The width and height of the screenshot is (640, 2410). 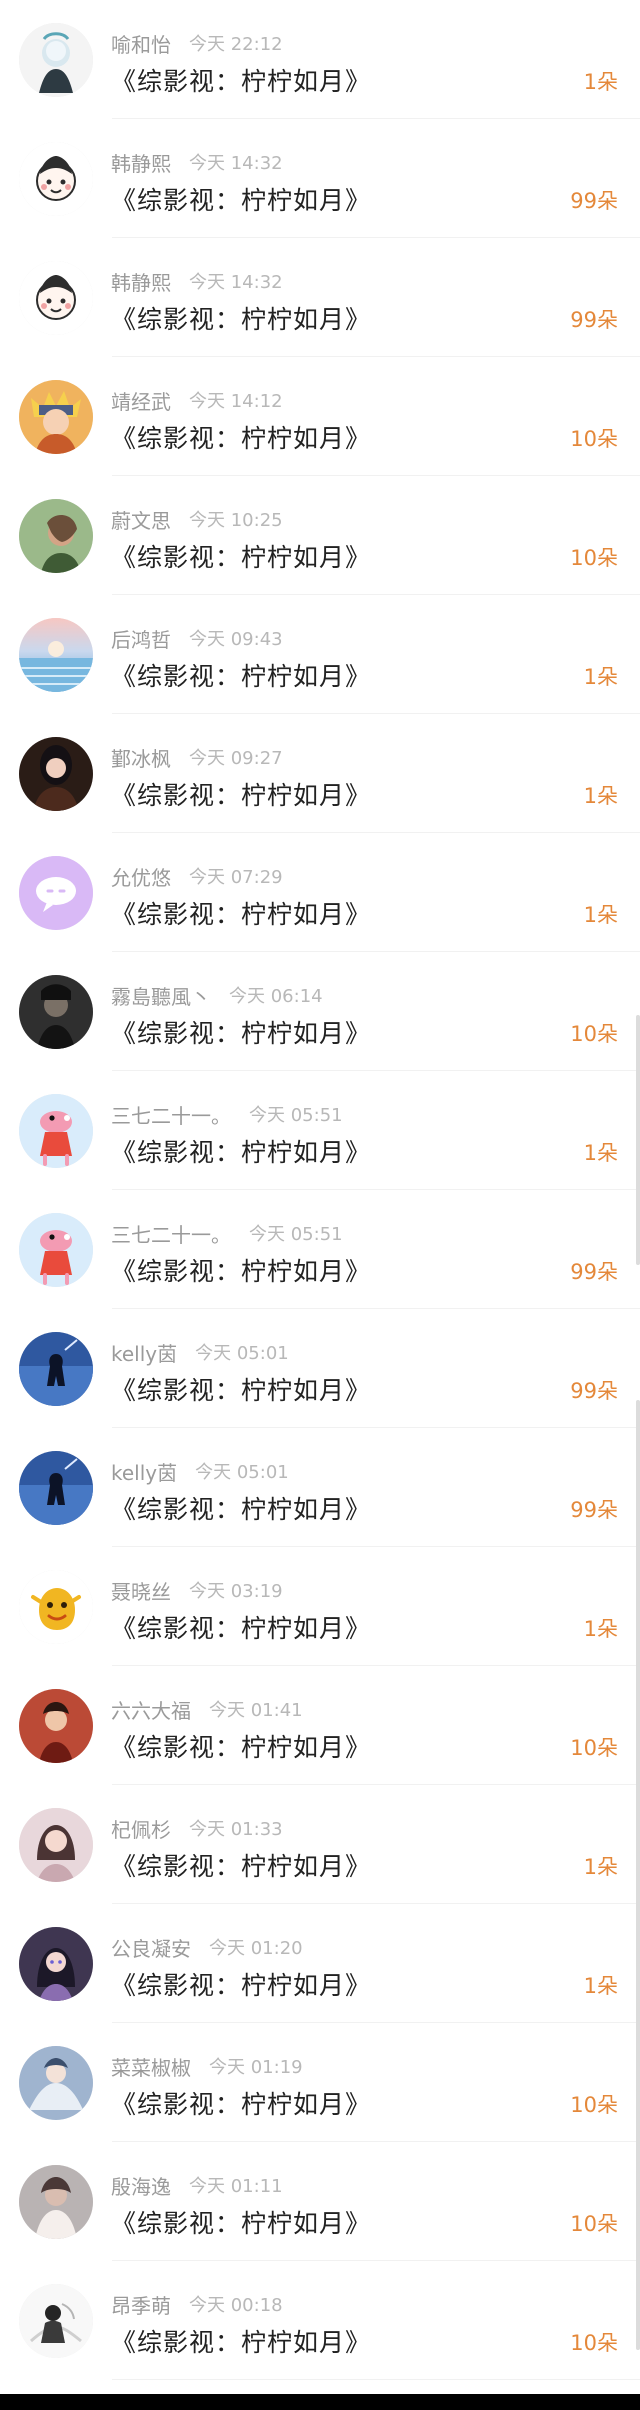 What do you see at coordinates (320, 2320) in the screenshot?
I see `gift-record-row: 昂季萌 今天 00:18 《综影视：柠柠如月》 10朵` at bounding box center [320, 2320].